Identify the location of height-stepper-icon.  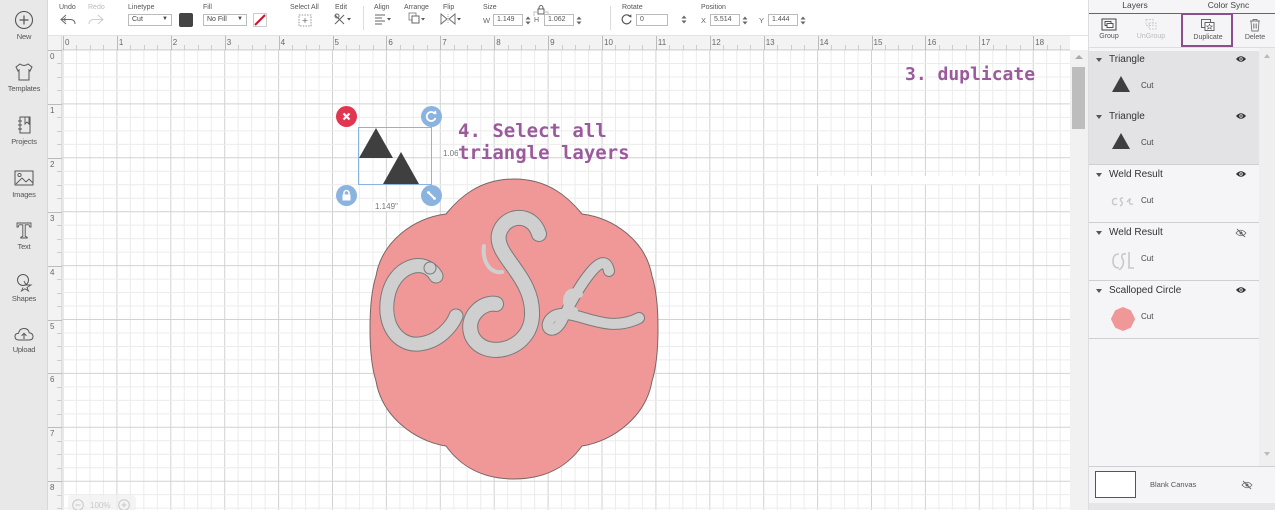
(579, 20).